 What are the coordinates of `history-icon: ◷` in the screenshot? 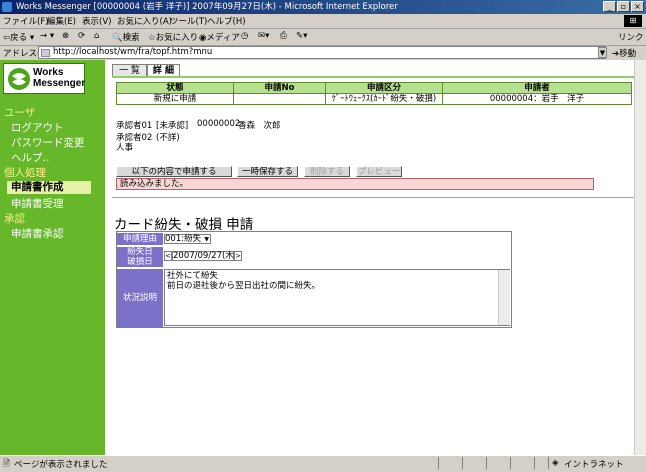 It's located at (244, 36).